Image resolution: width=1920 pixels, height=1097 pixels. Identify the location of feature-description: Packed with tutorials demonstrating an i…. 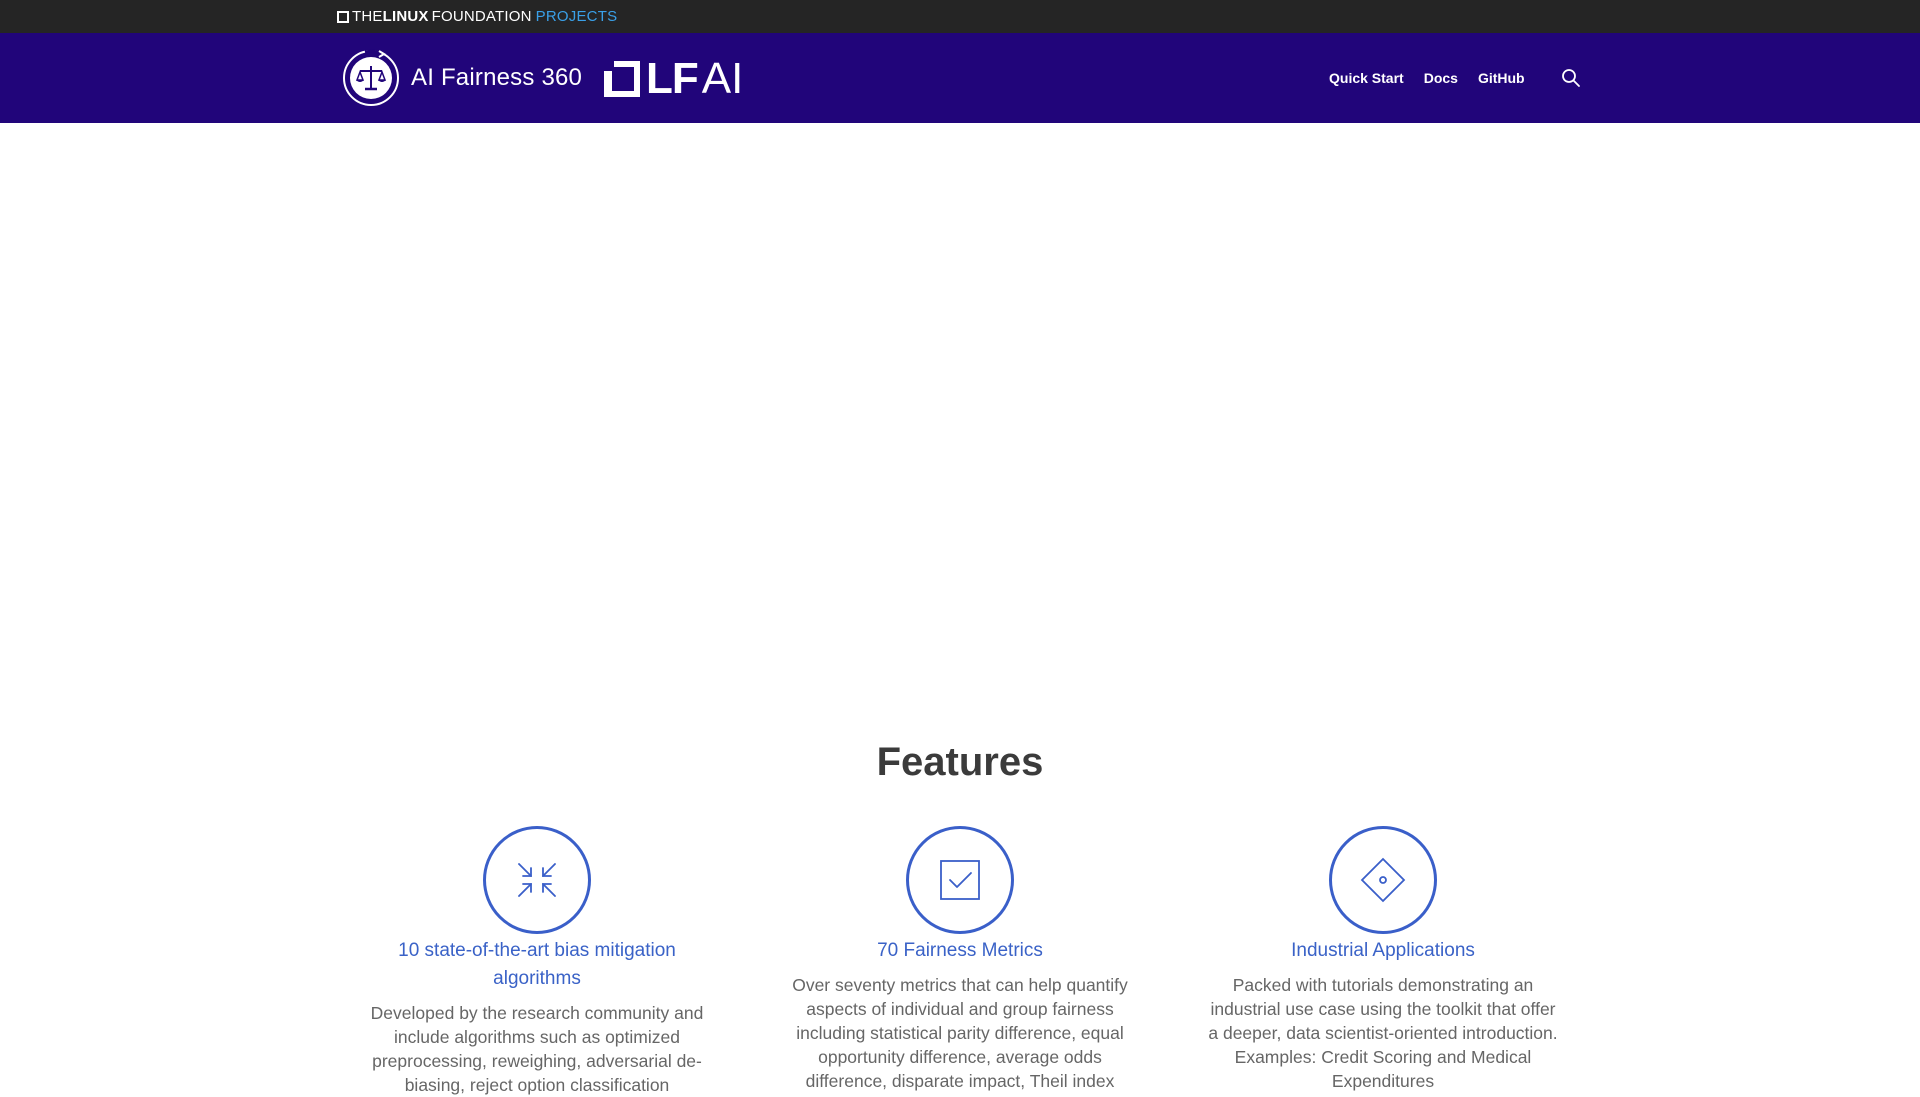
(1383, 1033).